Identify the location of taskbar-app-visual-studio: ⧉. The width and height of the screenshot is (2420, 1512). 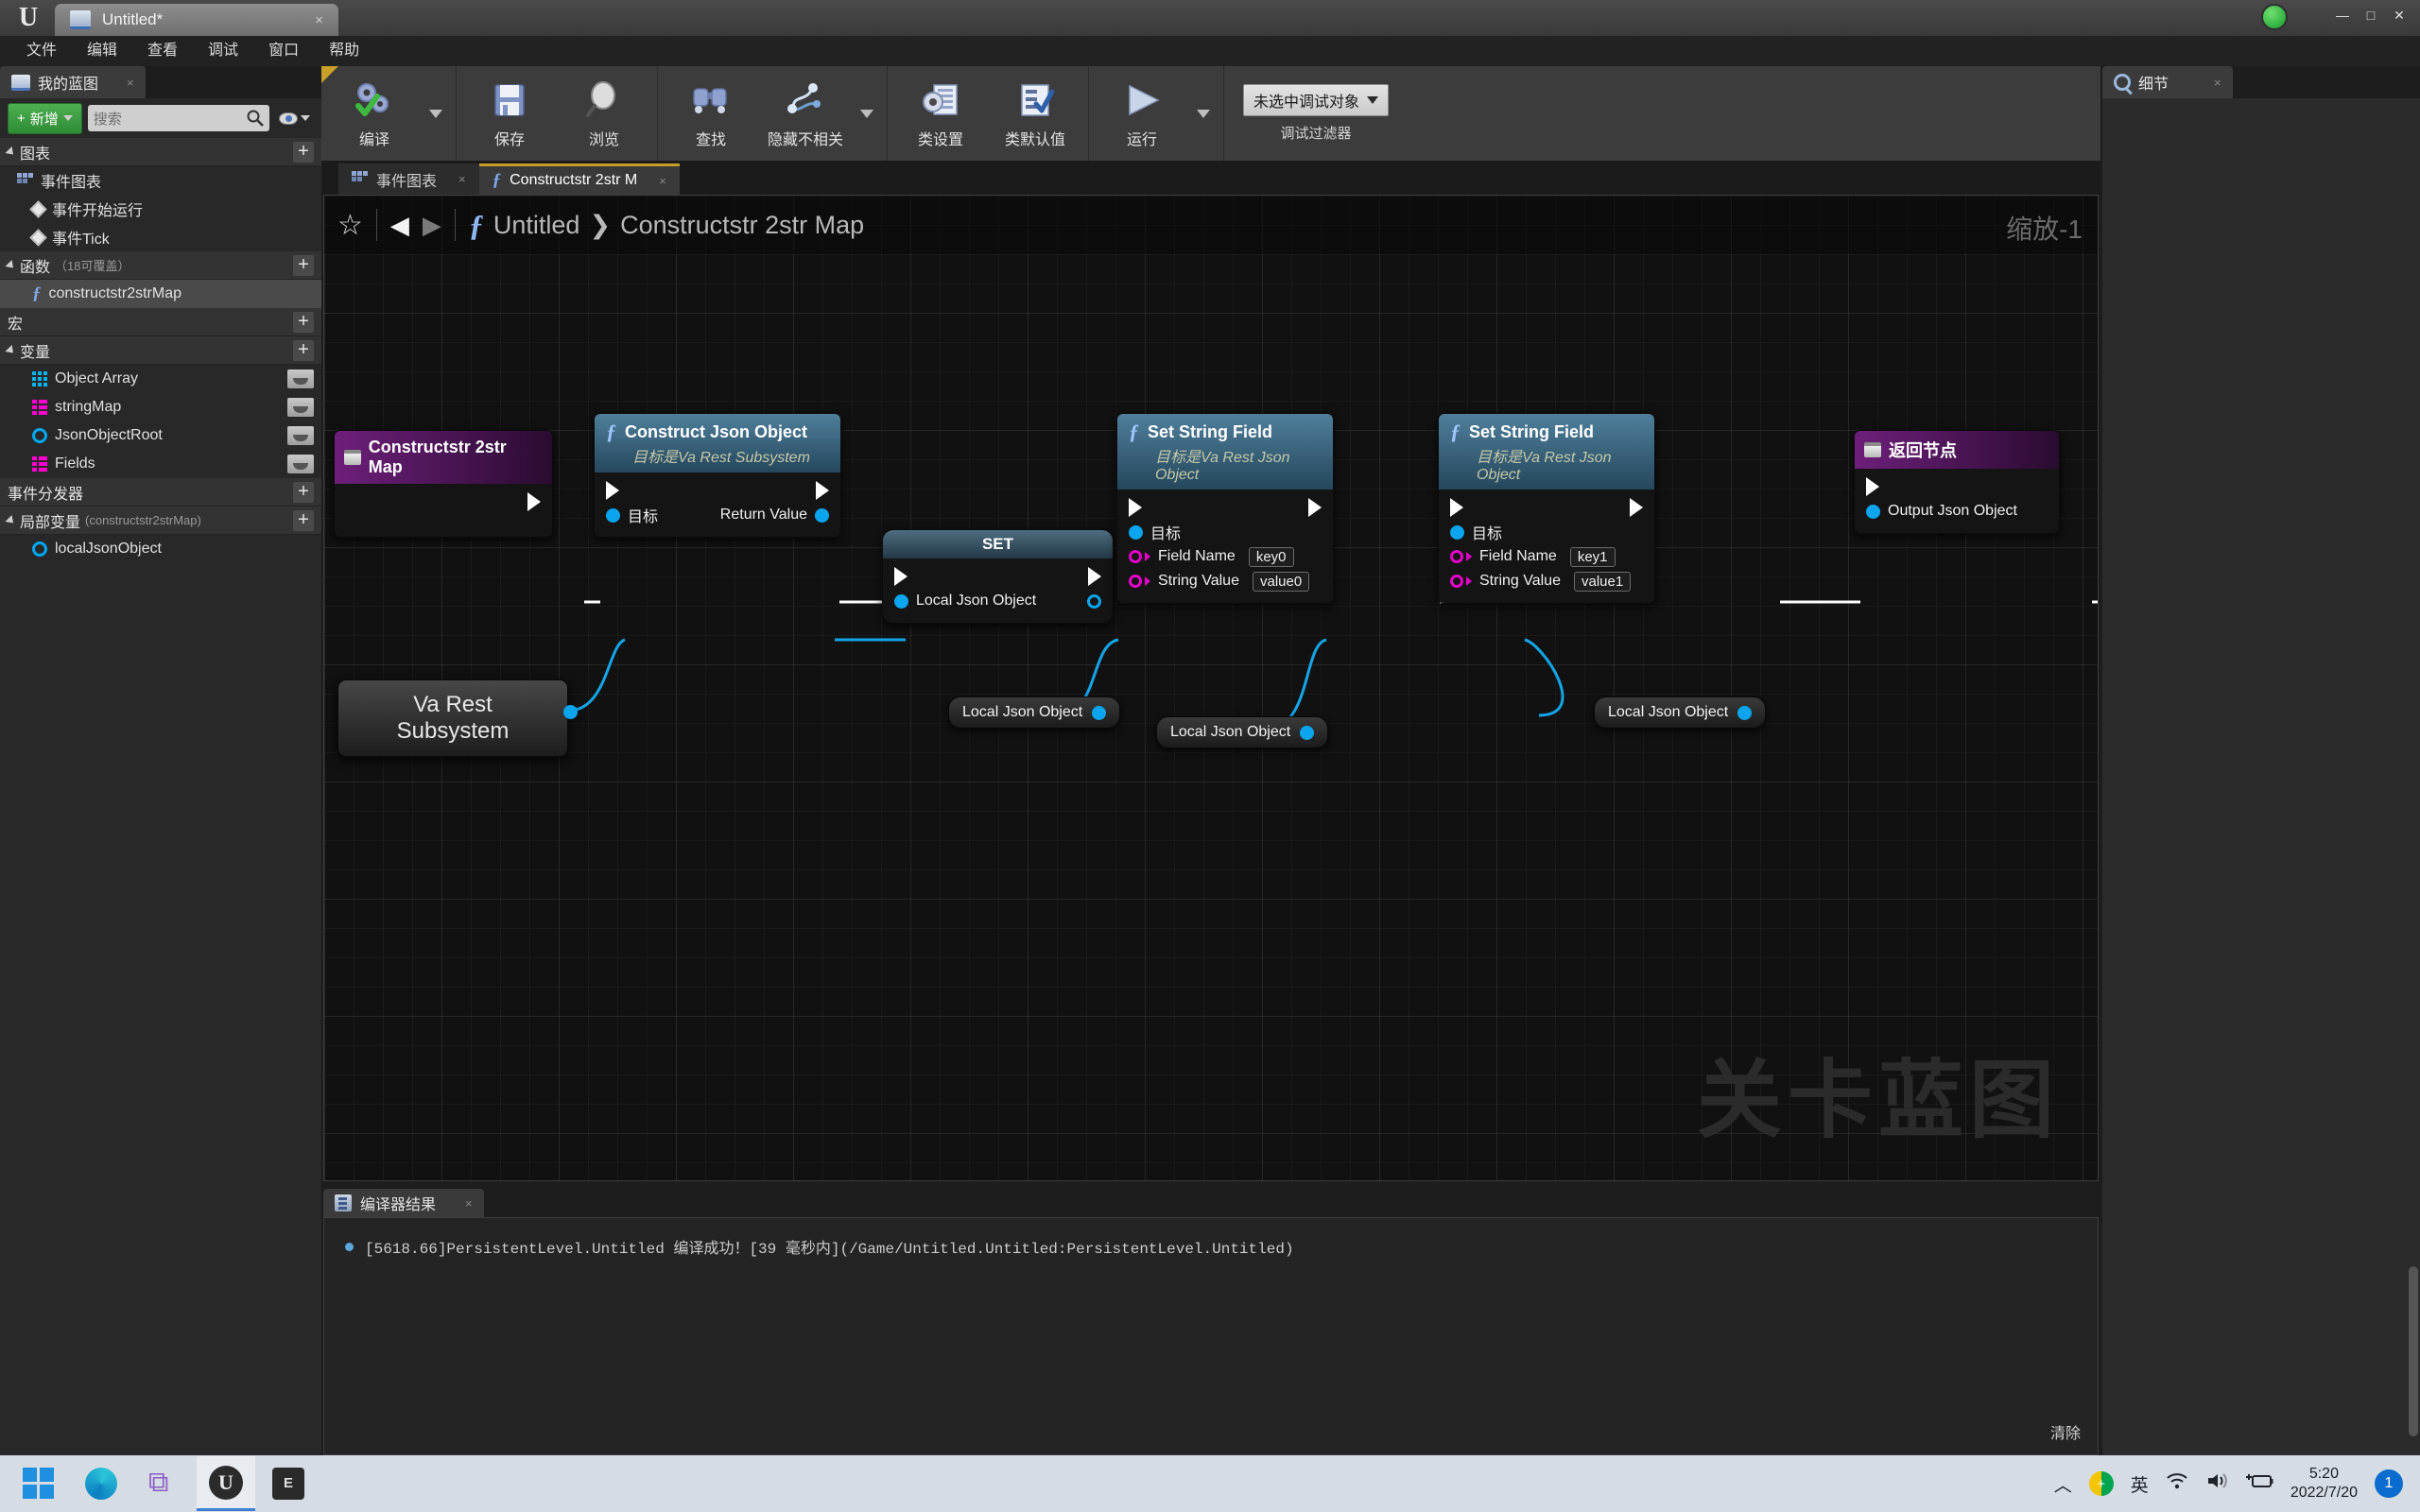
(163, 1483).